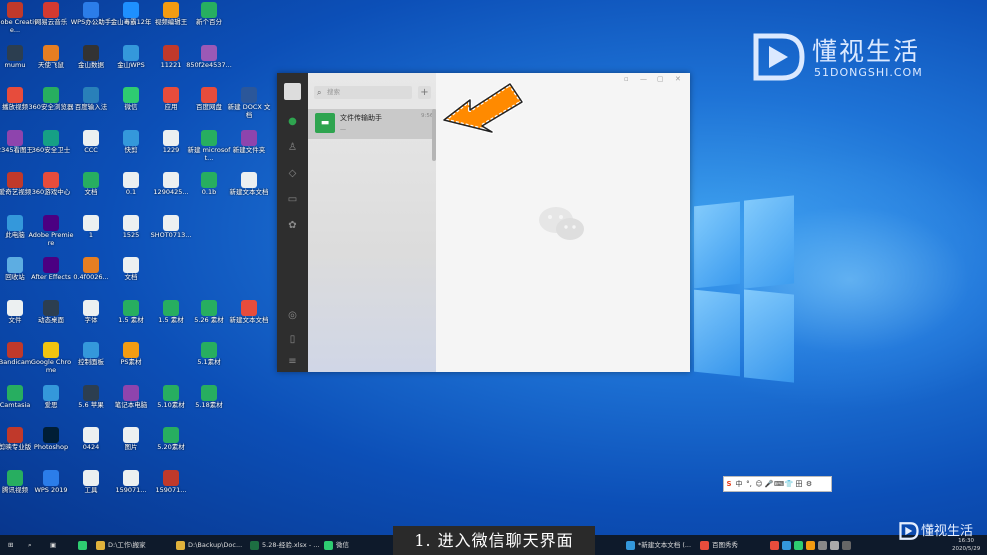 This screenshot has height=555, width=987. I want to click on keyboard-icon: ⌨, so click(779, 484).